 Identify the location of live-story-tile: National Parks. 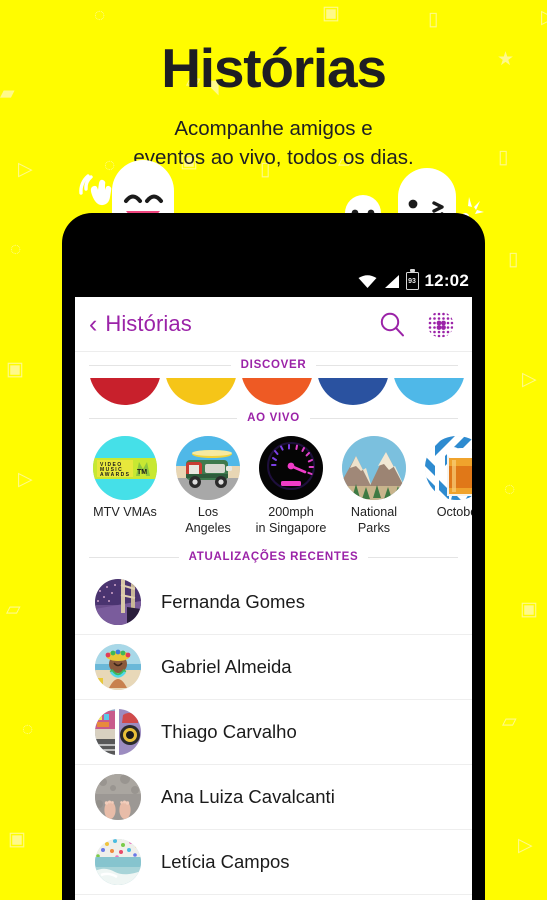
(374, 486).